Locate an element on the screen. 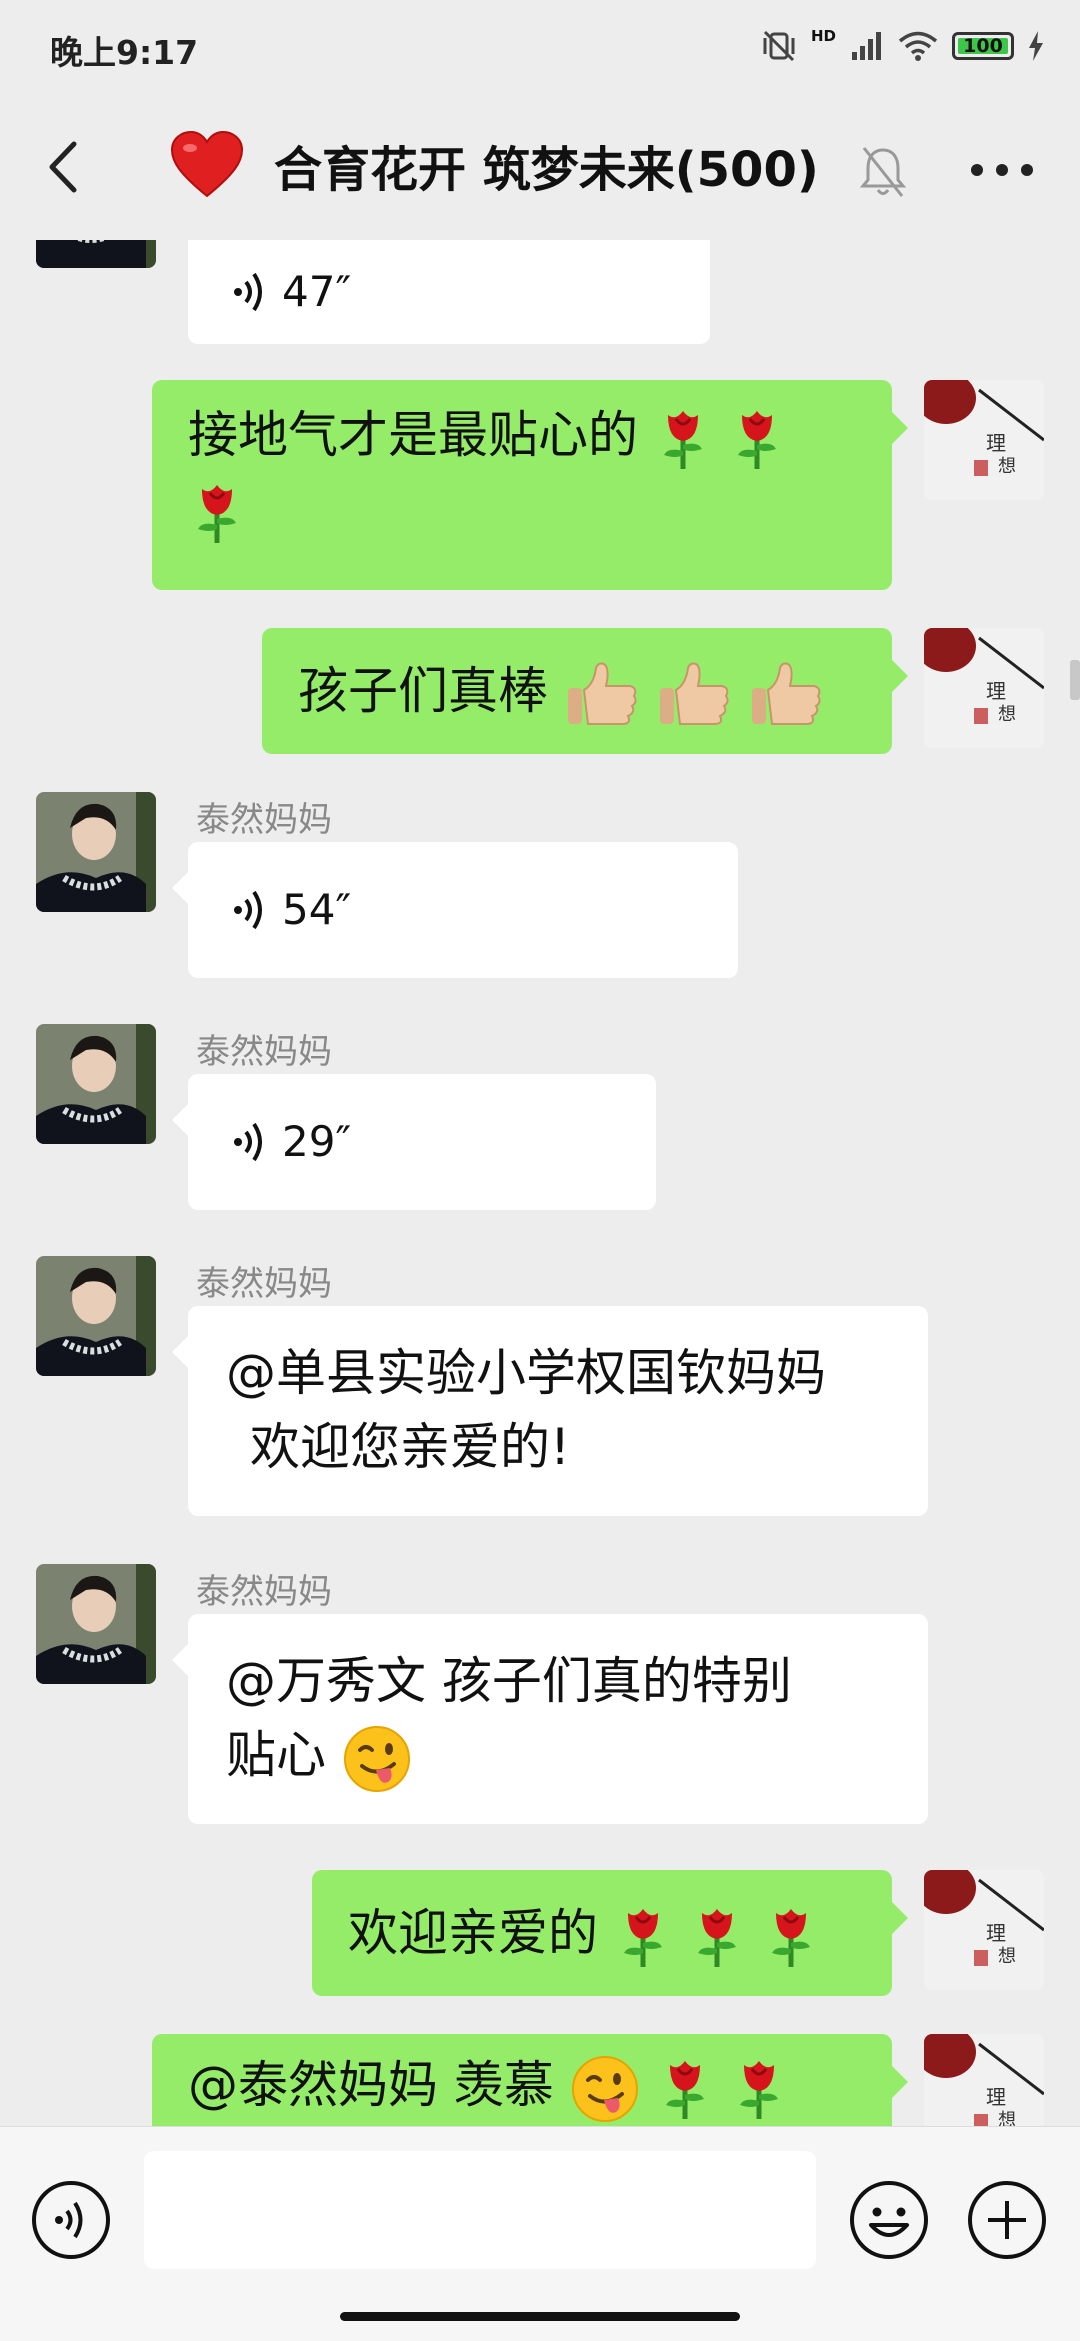  message-text-line: 欢迎您亲爱的! is located at coordinates (410, 1447).